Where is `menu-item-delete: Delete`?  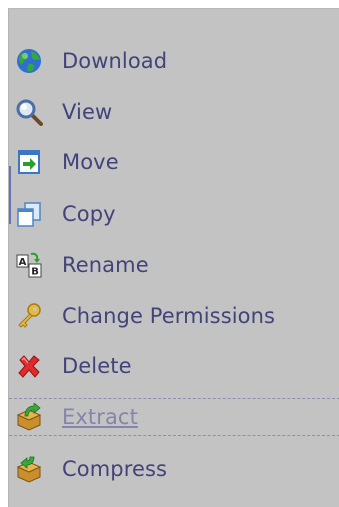
menu-item-delete: Delete is located at coordinates (174, 366).